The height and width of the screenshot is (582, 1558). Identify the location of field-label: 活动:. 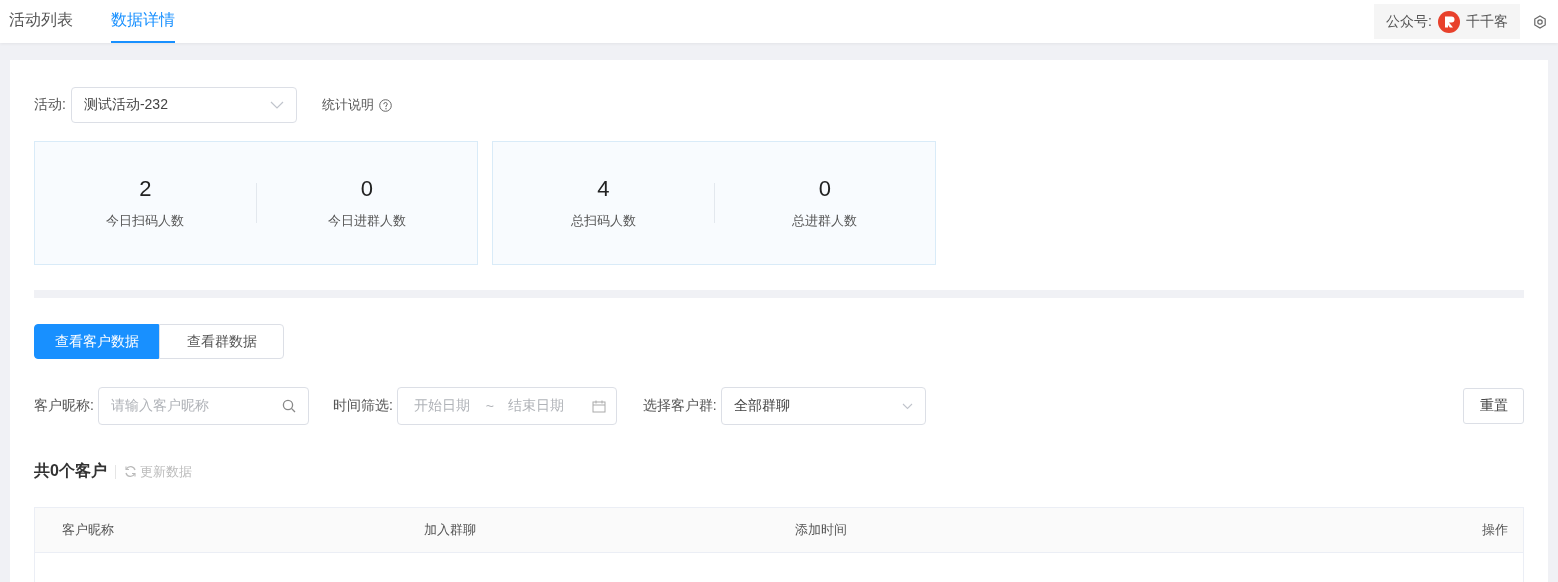
(50, 105).